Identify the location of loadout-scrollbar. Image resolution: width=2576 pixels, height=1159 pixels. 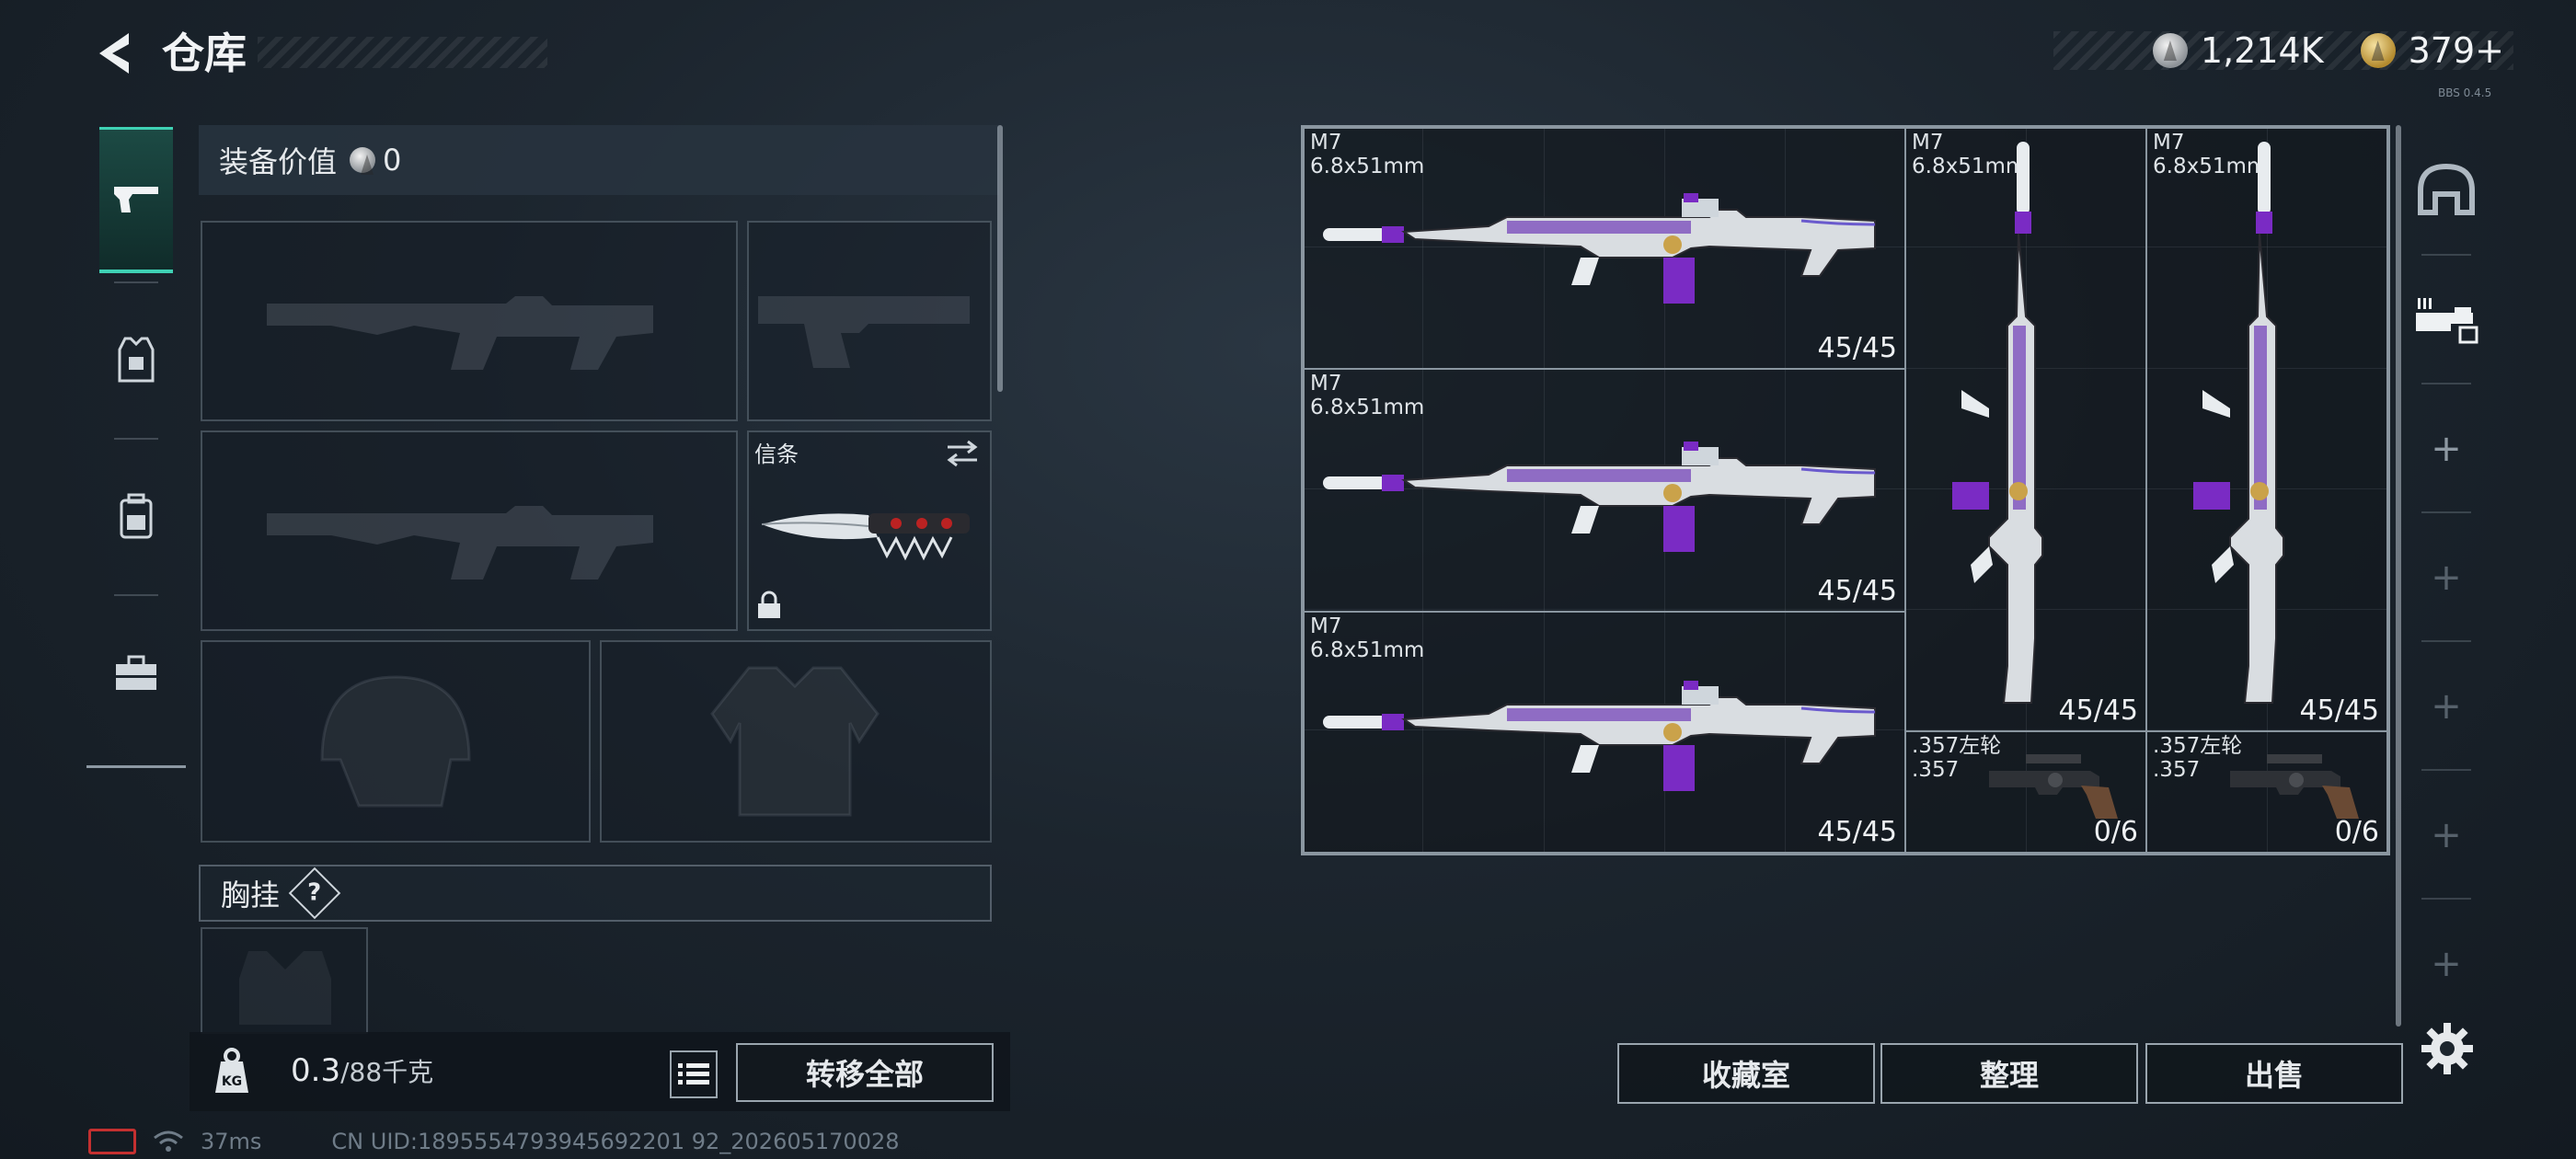
(1000, 258).